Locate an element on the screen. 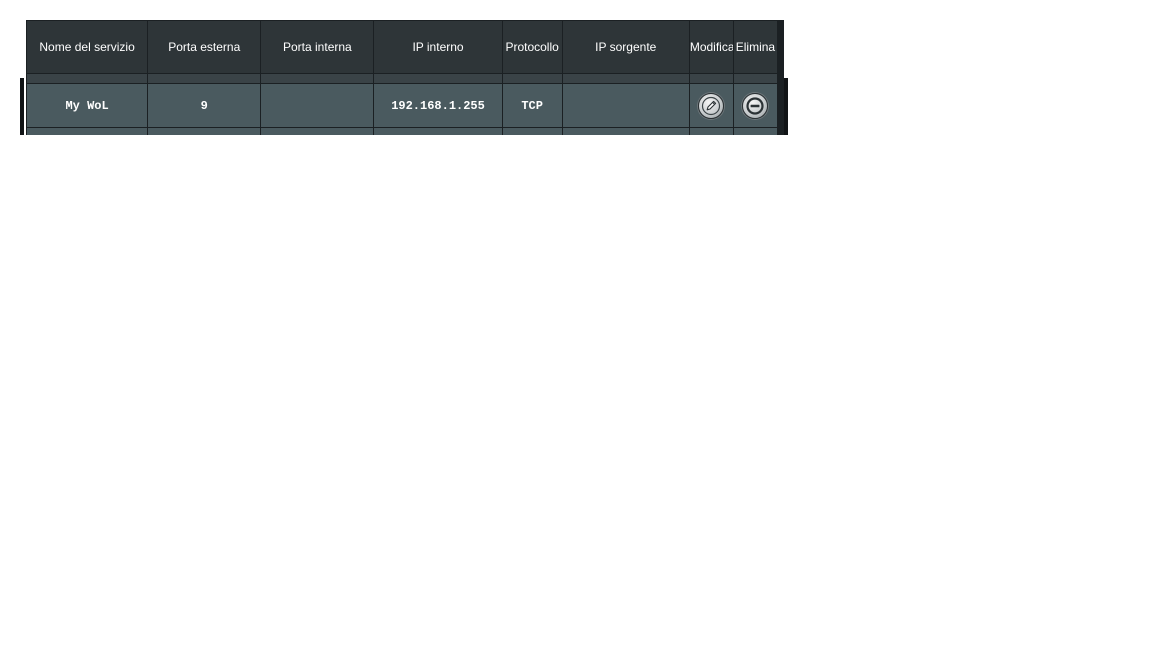 The width and height of the screenshot is (1152, 648). delete-button is located at coordinates (755, 105).